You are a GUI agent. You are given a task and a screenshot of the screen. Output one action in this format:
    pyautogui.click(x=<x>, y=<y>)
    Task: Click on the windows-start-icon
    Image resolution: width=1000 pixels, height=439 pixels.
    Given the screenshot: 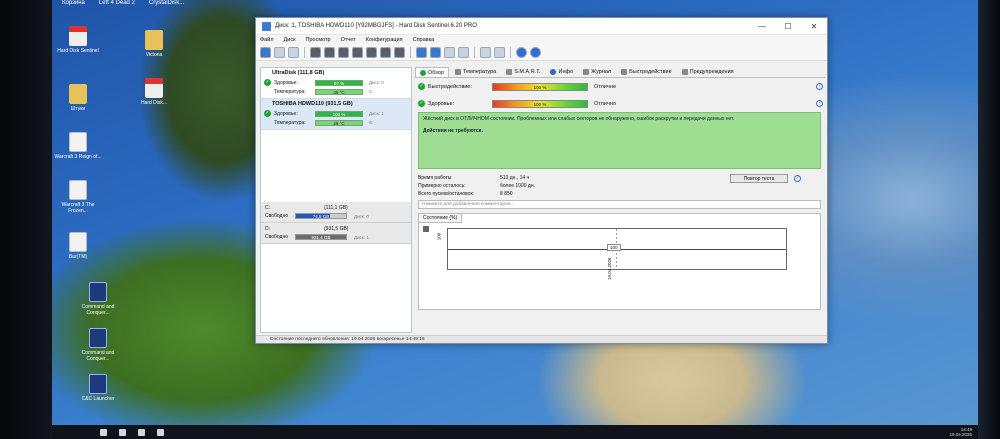 What is the action you would take?
    pyautogui.click(x=103, y=432)
    